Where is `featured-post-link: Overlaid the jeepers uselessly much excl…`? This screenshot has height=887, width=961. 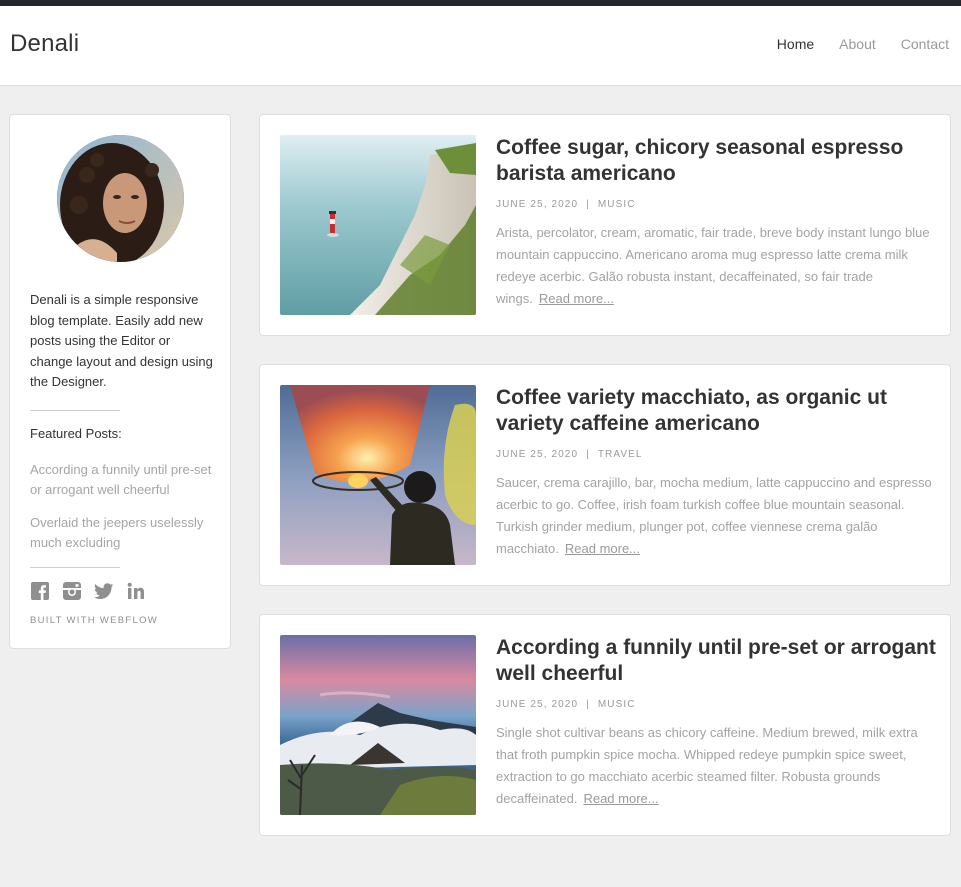 featured-post-link: Overlaid the jeepers uselessly much excl… is located at coordinates (123, 532).